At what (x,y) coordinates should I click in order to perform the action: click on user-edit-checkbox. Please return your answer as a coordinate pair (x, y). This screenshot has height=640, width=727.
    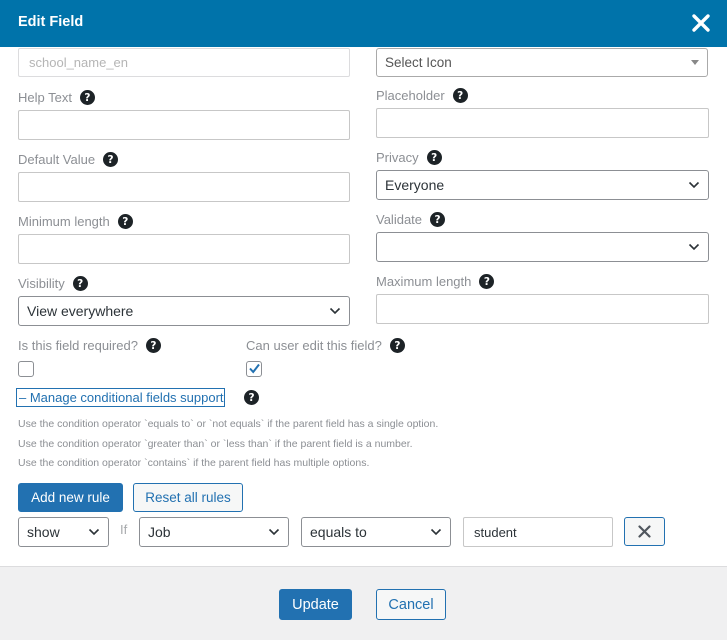
    Looking at the image, I should click on (254, 369).